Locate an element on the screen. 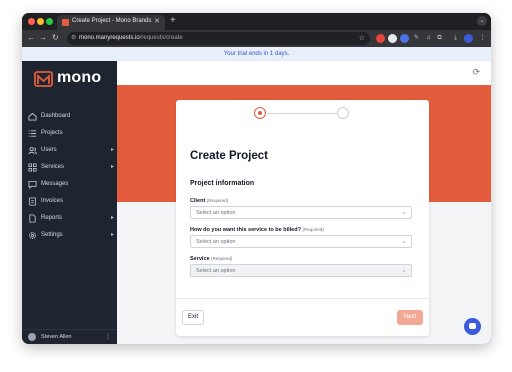  browser-tab-create-project: Create Project - Mono Brands ✕ is located at coordinates (111, 22).